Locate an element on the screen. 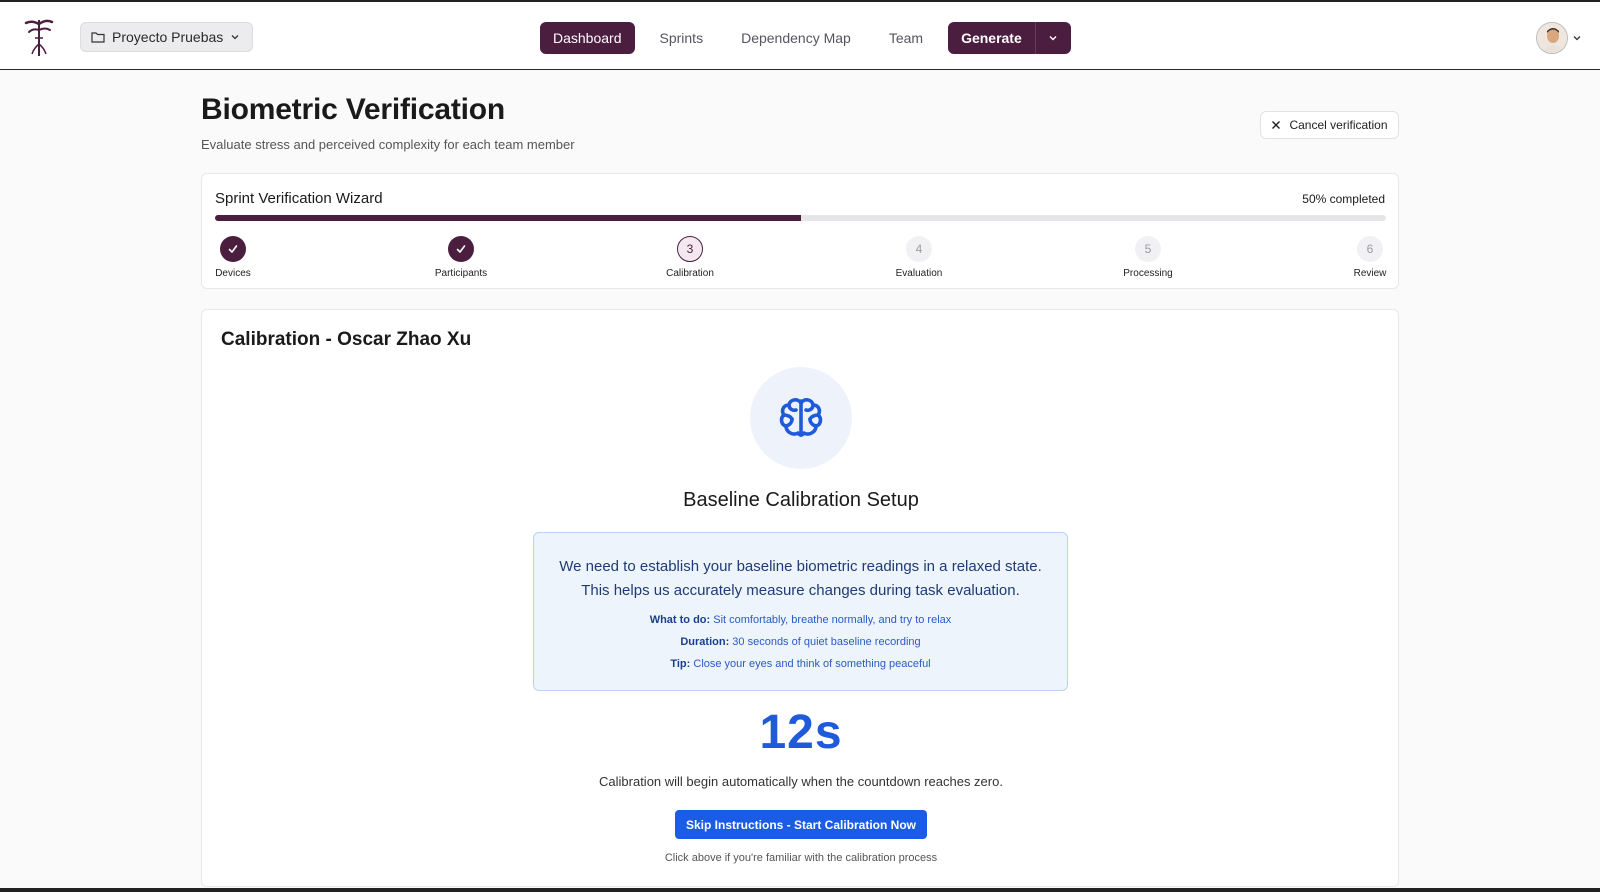  nav-dependency-map: Dependency Map is located at coordinates (796, 38).